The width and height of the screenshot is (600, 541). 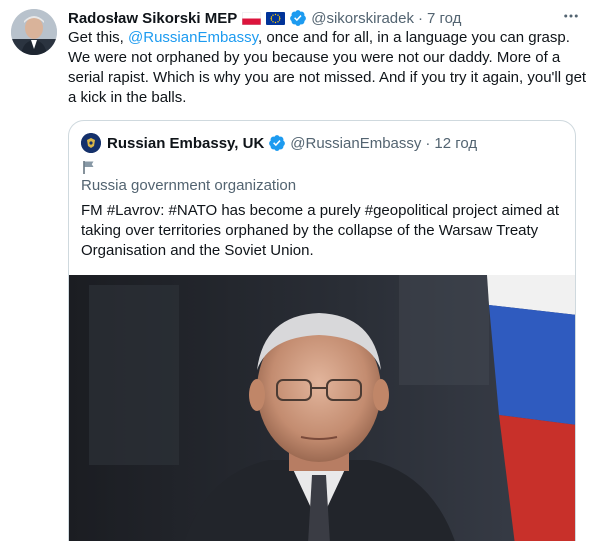 What do you see at coordinates (252, 18) in the screenshot?
I see `poland-flag-icon` at bounding box center [252, 18].